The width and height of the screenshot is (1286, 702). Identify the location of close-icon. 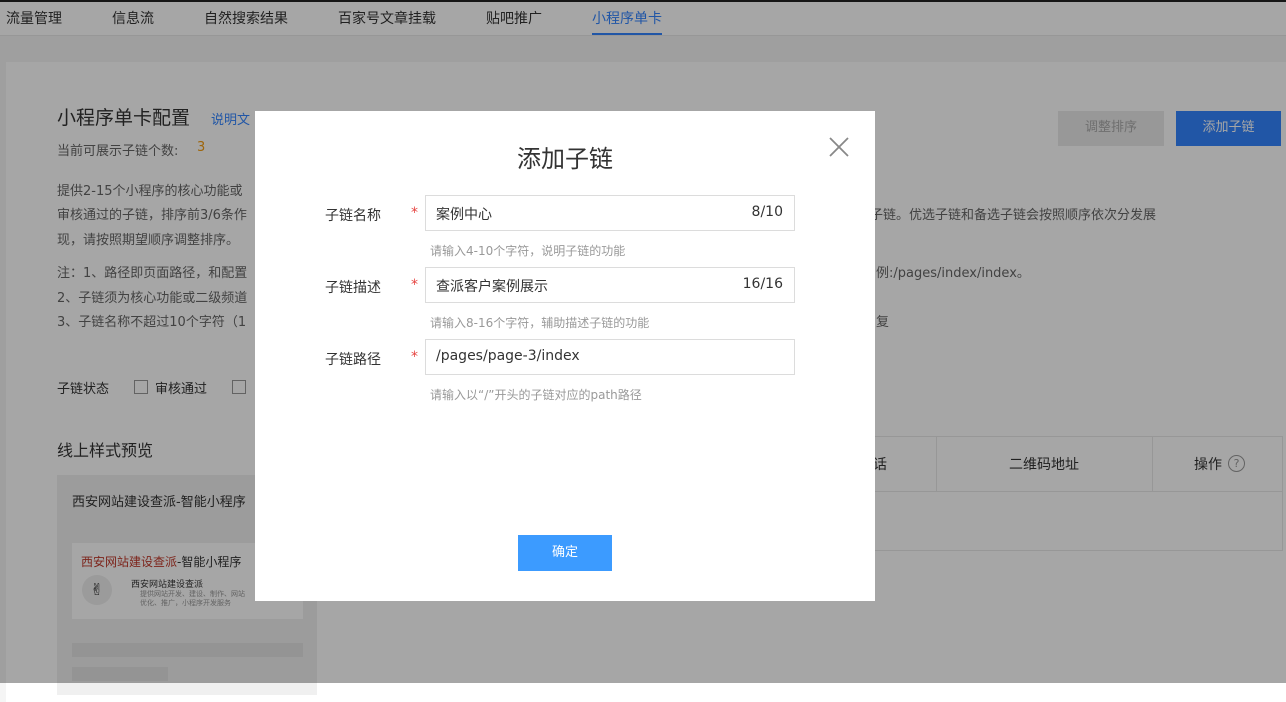
(839, 147).